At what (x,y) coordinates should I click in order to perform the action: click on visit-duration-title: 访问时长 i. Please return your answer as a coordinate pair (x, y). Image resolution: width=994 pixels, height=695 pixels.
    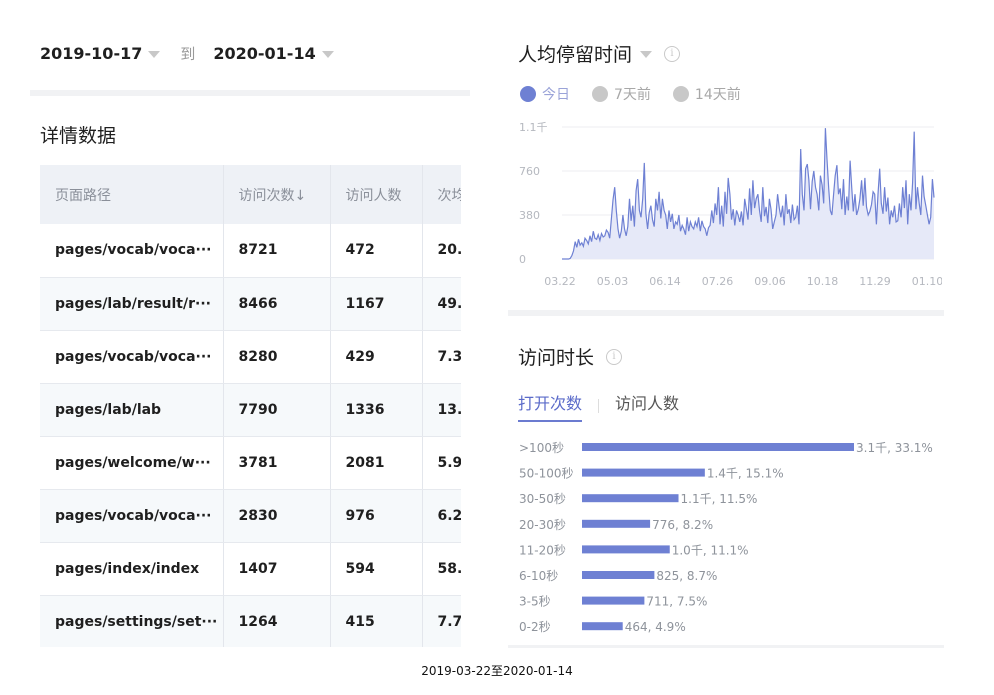
    Looking at the image, I should click on (570, 356).